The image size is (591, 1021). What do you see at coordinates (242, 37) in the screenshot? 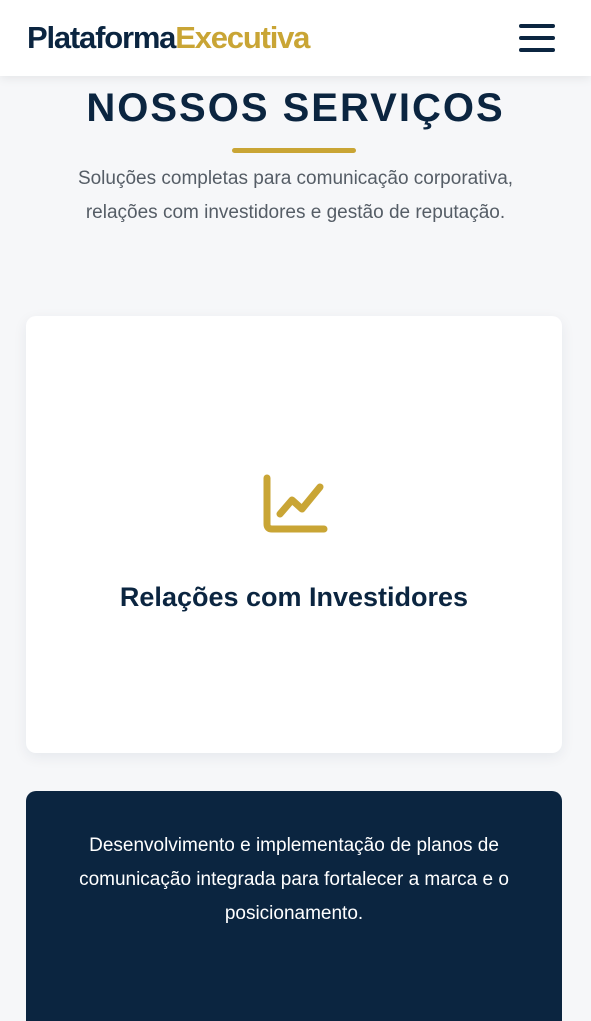
I see `logo-text-executiva: Executiva` at bounding box center [242, 37].